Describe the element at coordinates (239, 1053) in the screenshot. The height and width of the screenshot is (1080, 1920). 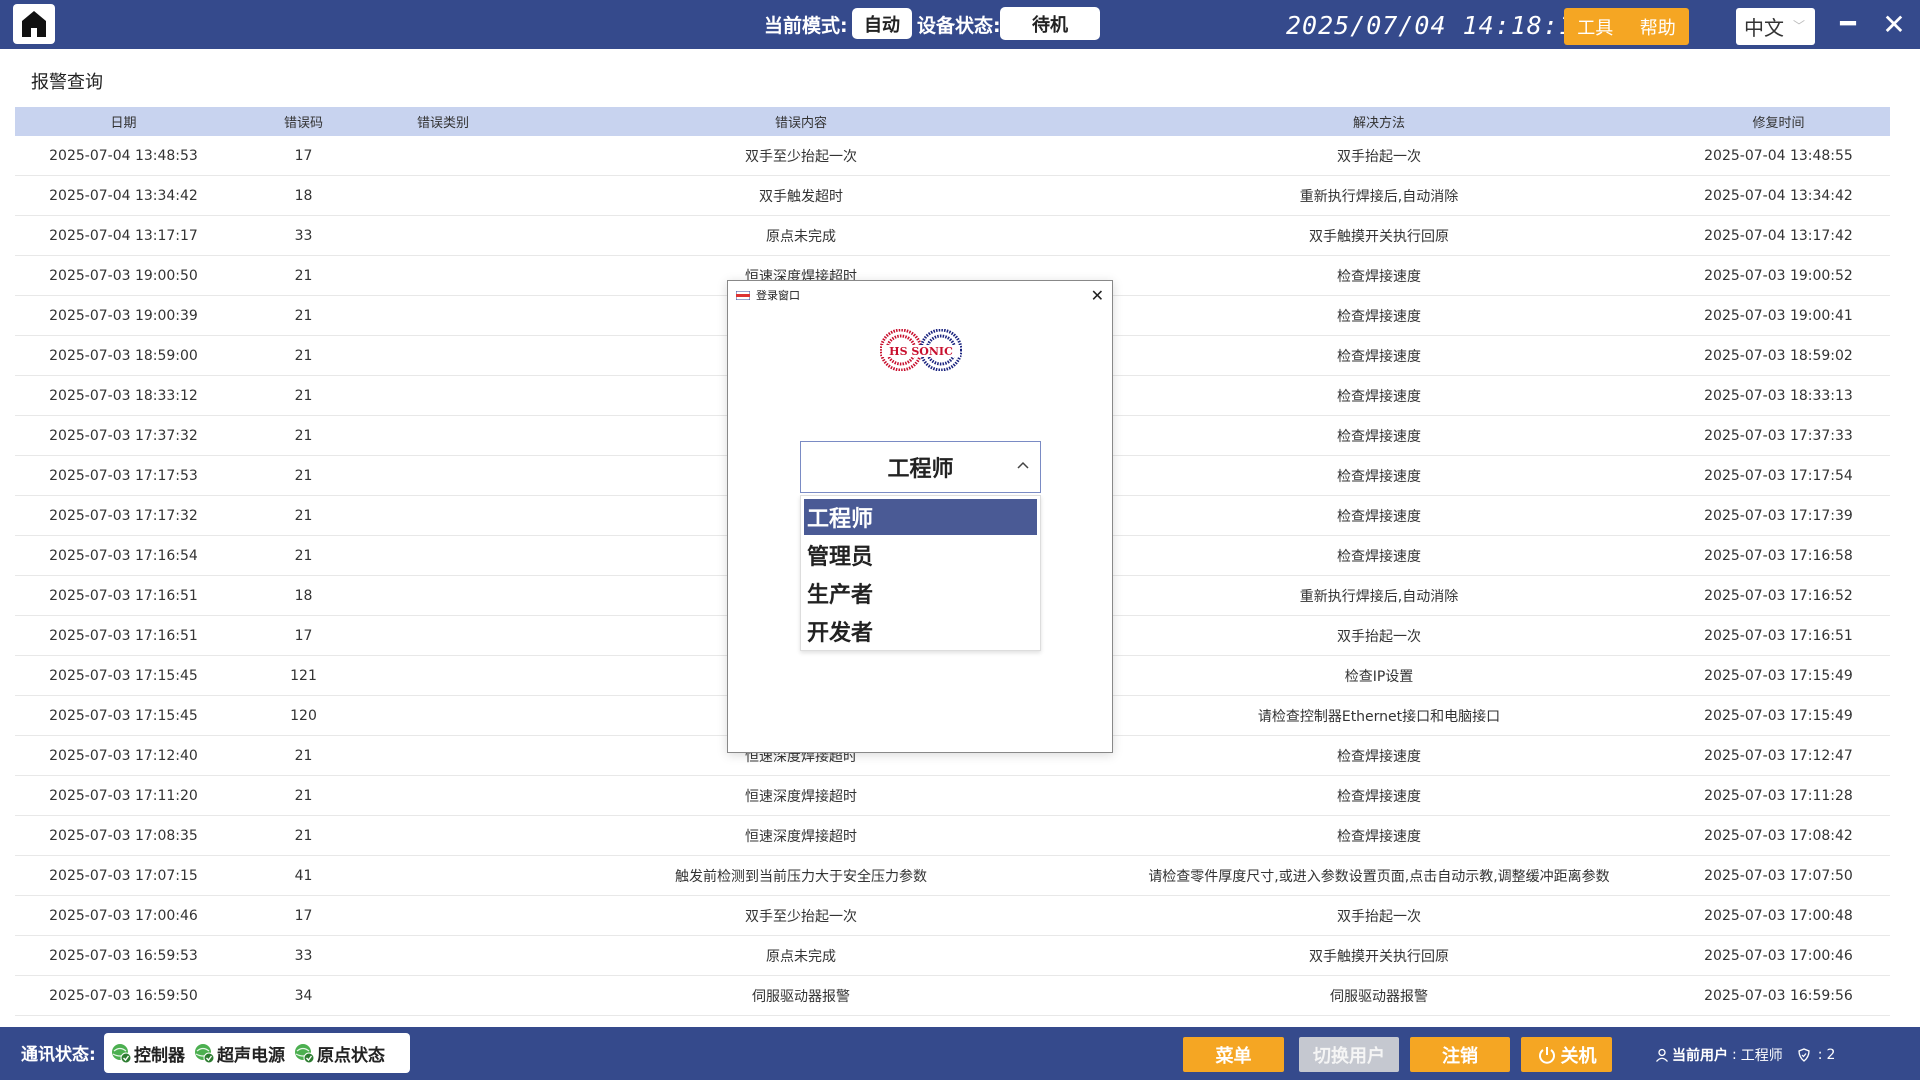
I see `comm-item-ultrasonic: 超声电源` at that location.